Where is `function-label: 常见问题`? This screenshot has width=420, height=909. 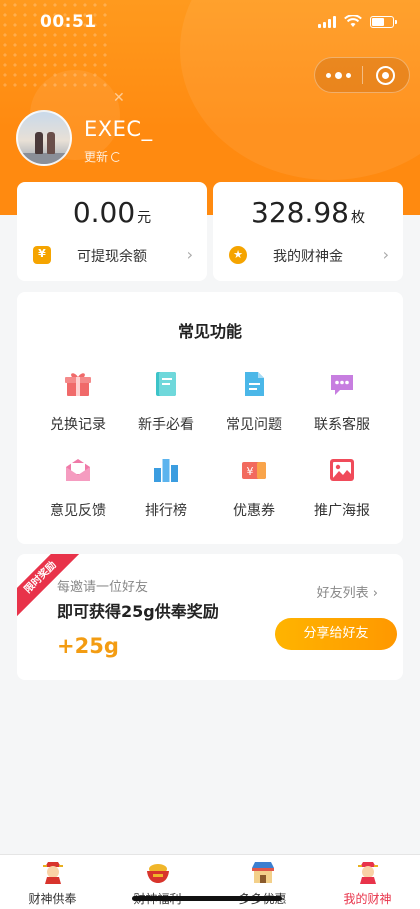 function-label: 常见问题 is located at coordinates (254, 425).